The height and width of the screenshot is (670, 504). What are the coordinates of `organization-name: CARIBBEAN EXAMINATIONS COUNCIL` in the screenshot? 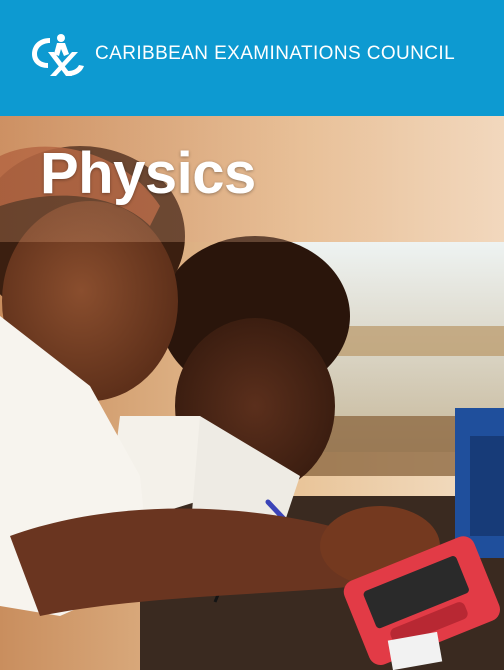 It's located at (275, 53).